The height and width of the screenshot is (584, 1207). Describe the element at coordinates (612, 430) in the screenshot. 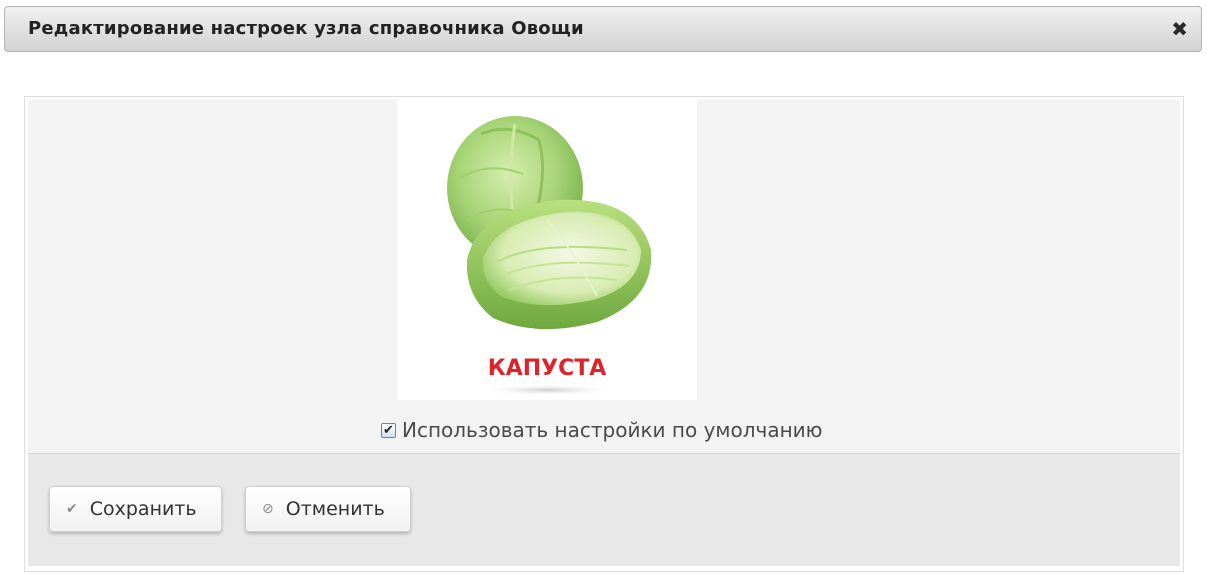

I see `use-defaults-label: Использовать настройки по умолчанию` at that location.